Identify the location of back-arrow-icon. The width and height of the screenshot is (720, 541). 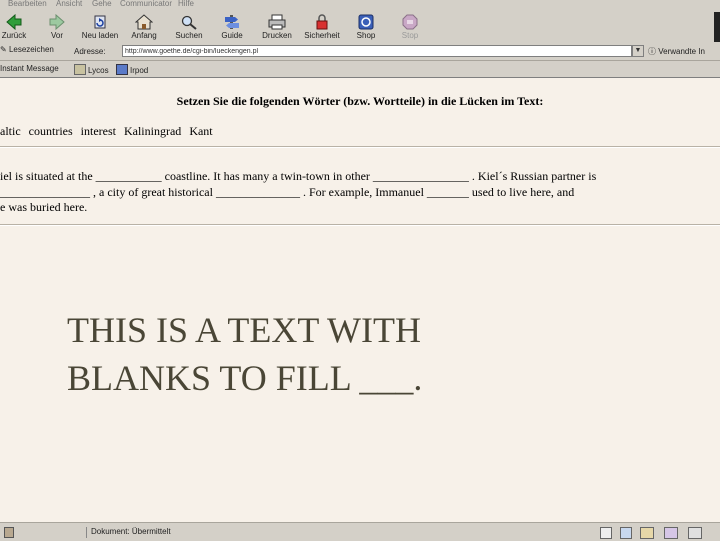
(14, 22).